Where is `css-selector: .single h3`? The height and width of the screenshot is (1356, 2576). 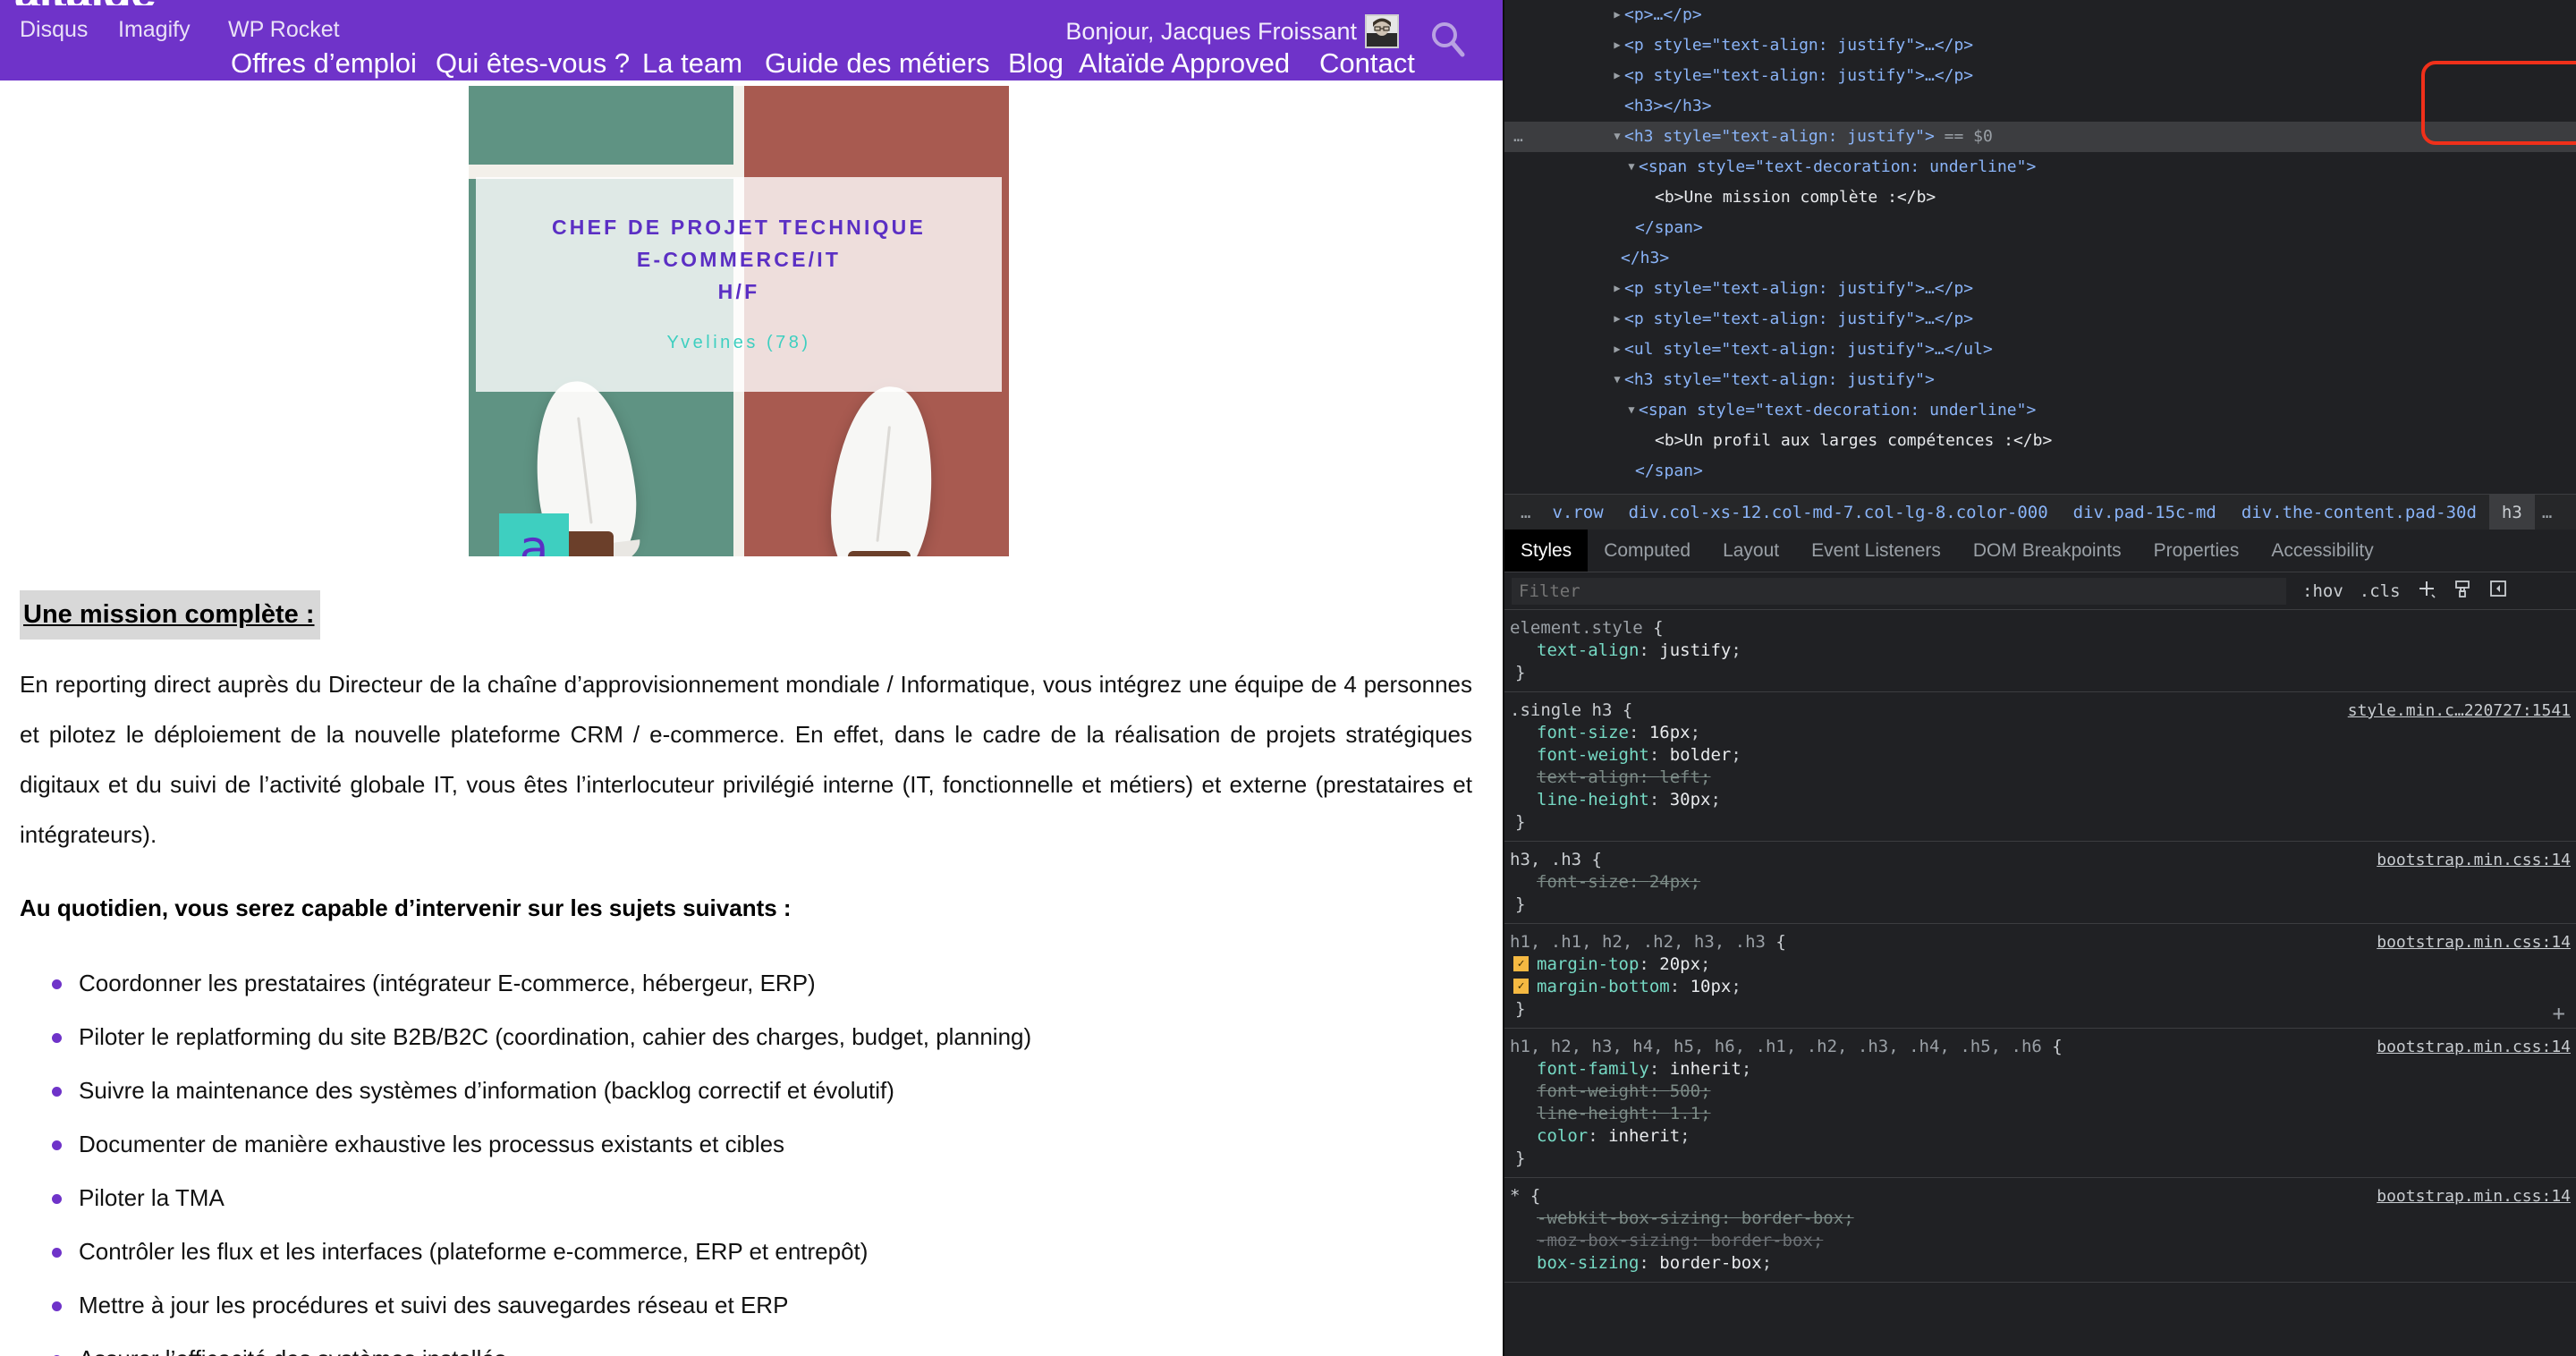 css-selector: .single h3 is located at coordinates (1561, 710).